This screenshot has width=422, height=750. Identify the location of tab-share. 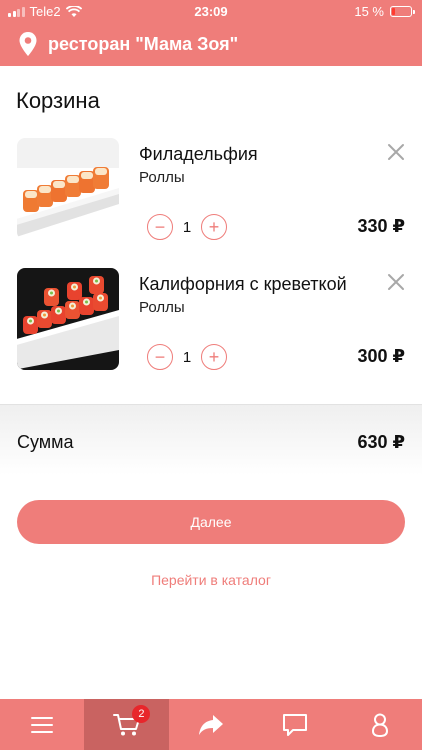
(211, 724).